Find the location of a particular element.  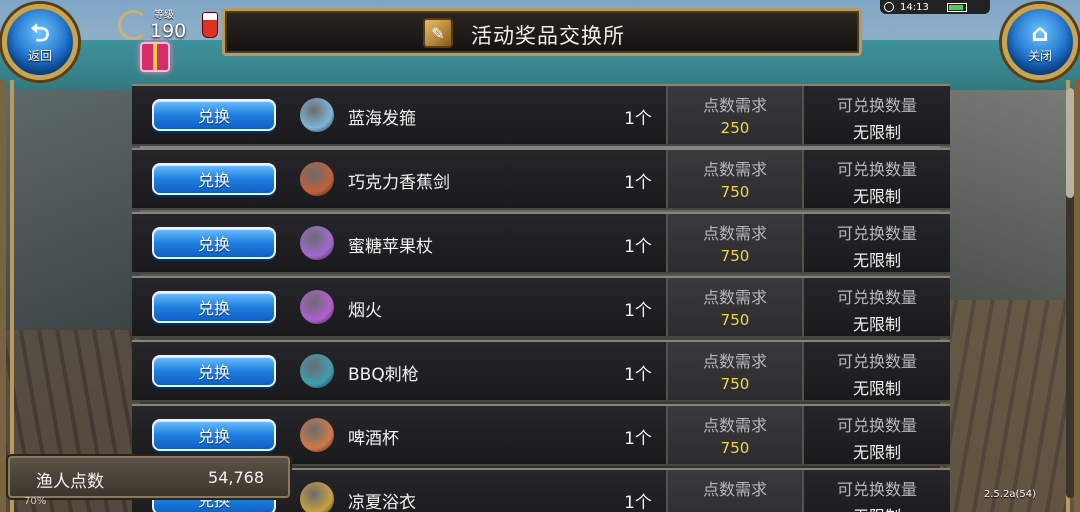

scrollbar-thumb is located at coordinates (1070, 143).